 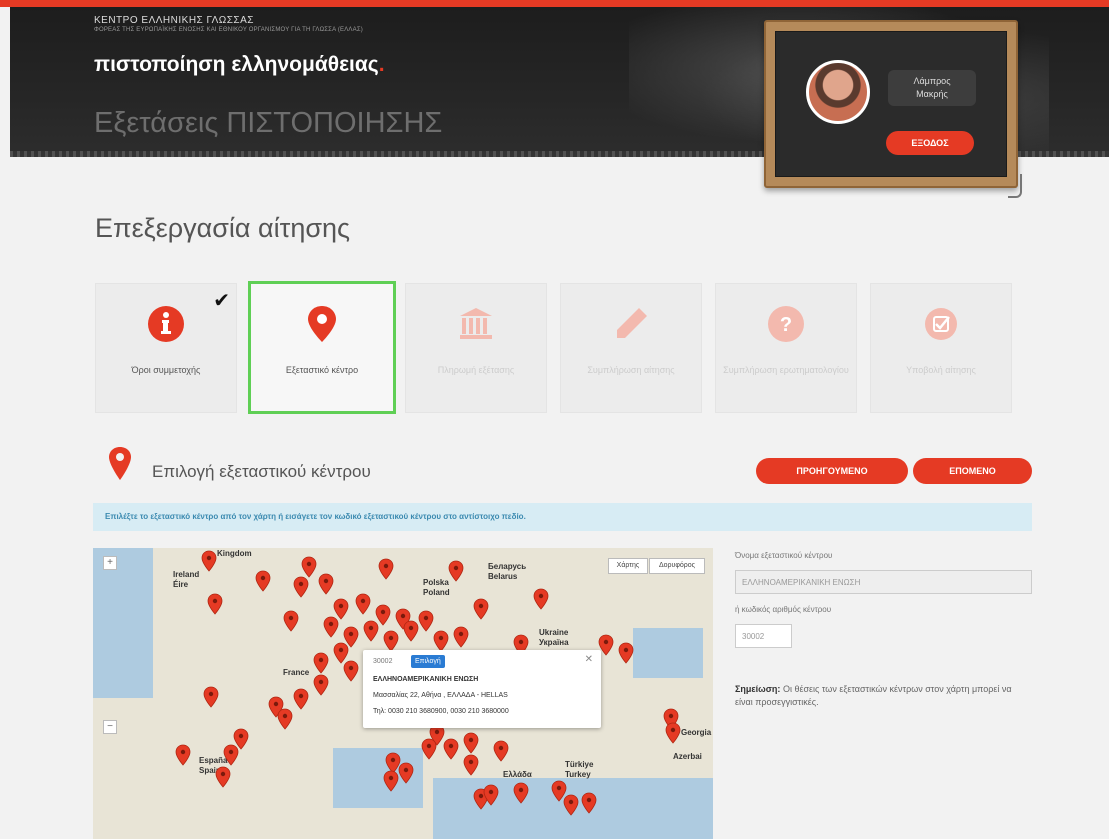 I want to click on info-icon, so click(x=166, y=324).